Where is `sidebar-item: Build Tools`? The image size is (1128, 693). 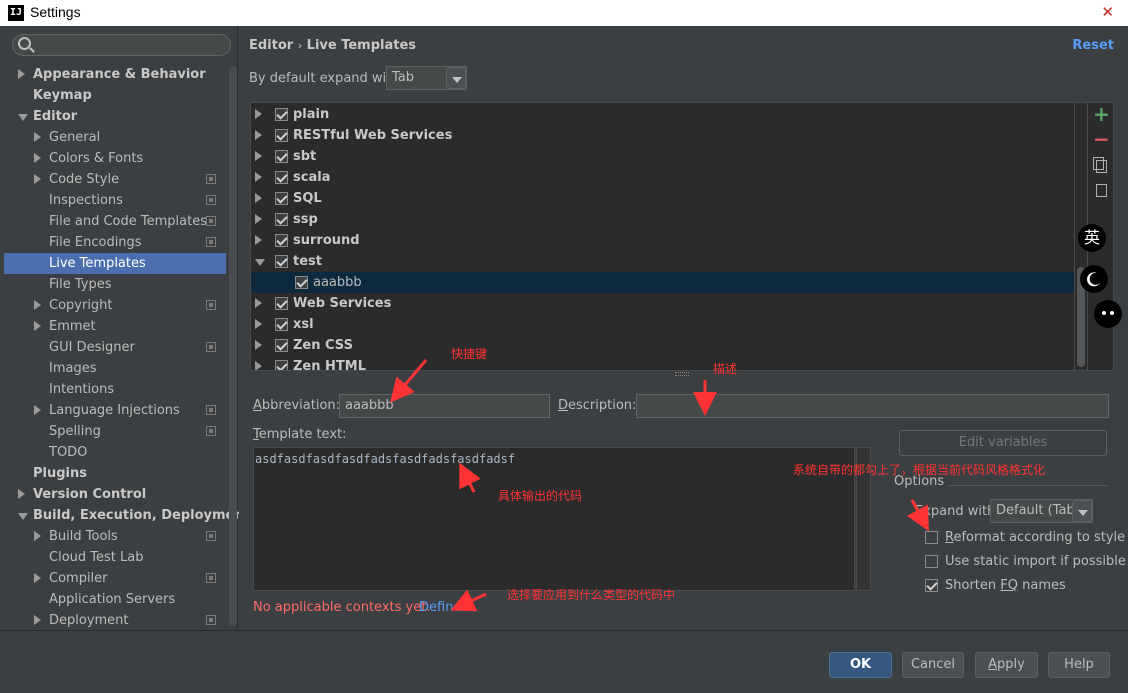 sidebar-item: Build Tools is located at coordinates (115, 536).